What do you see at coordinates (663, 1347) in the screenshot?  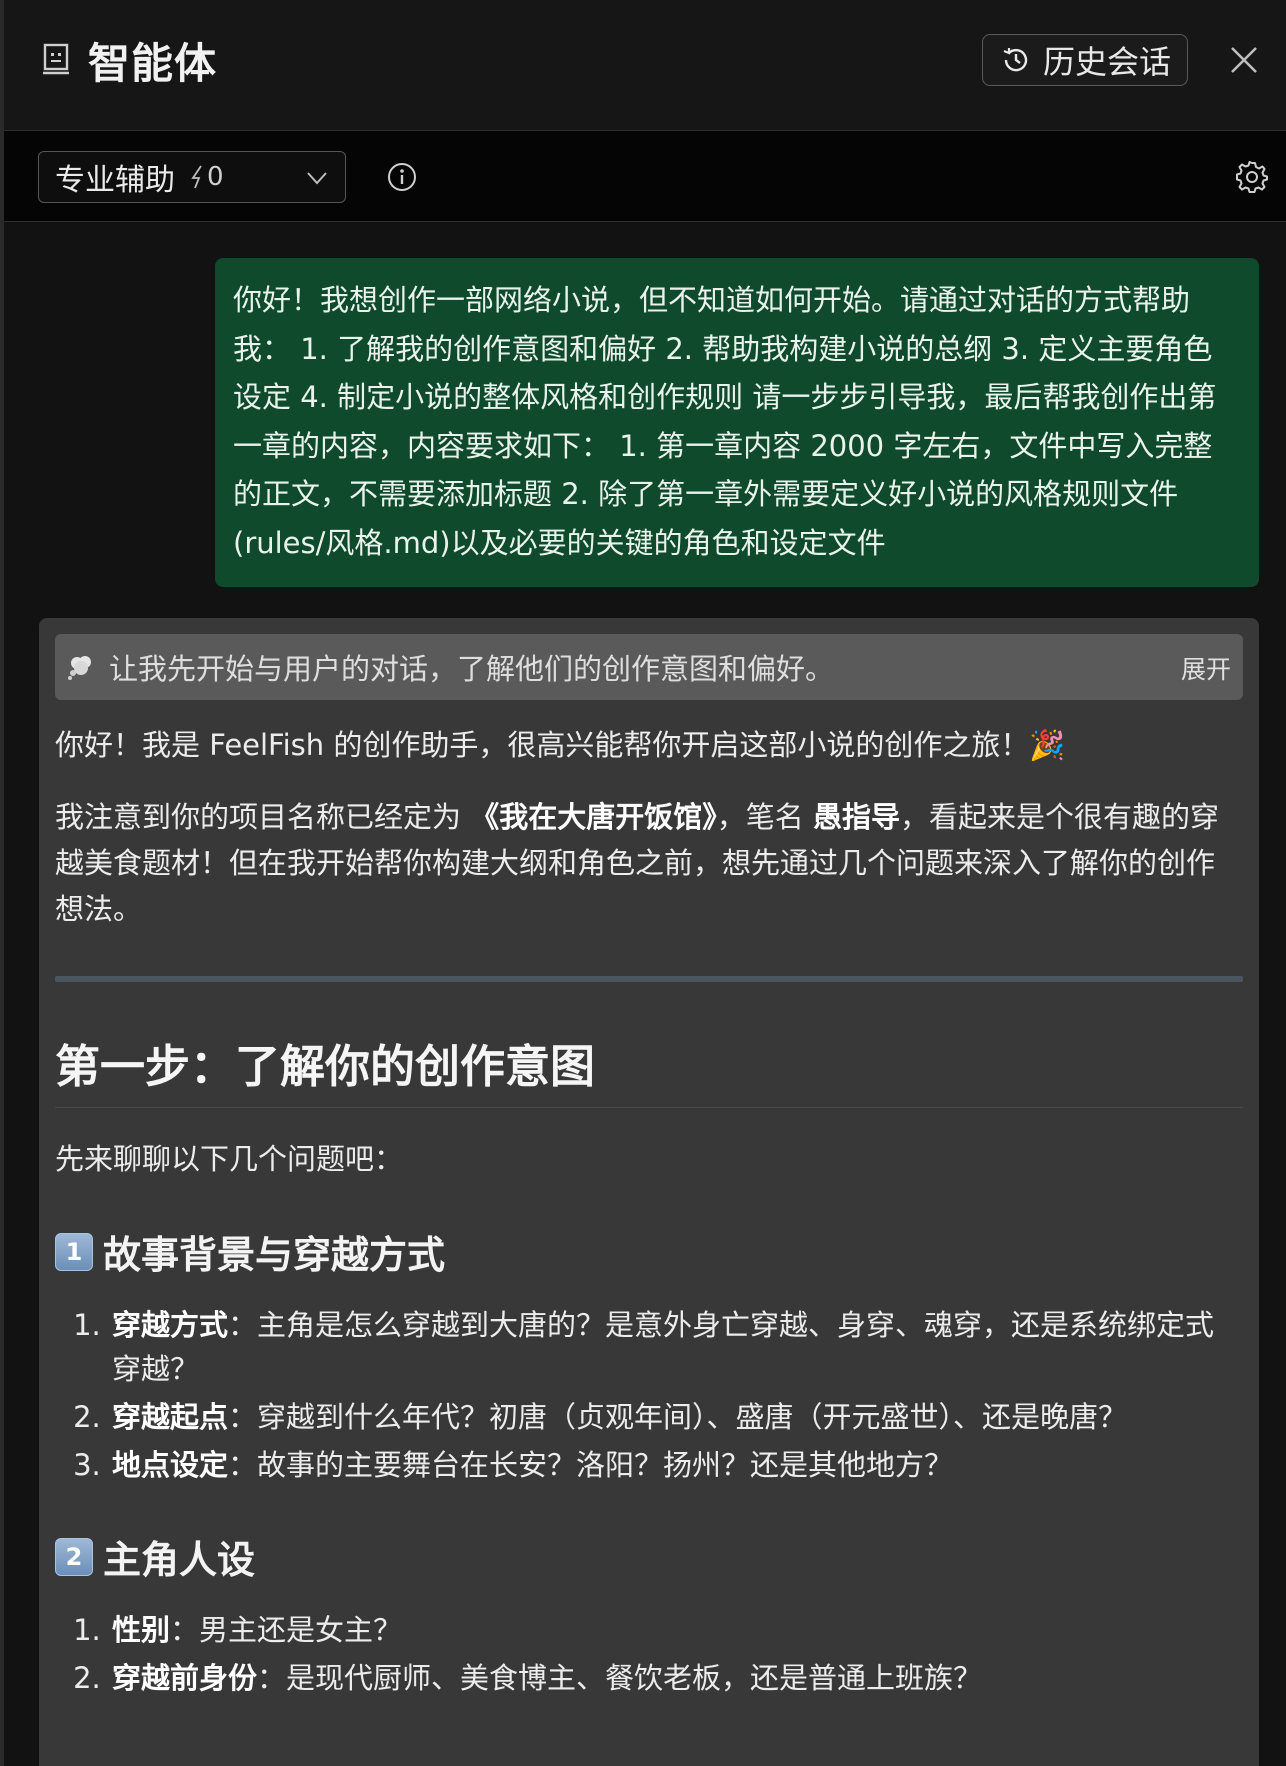 I see `item-text: ：主角是怎么穿越到大唐的？是意外身亡穿越、身穿、魂穿，还是系统绑定式穿越？` at bounding box center [663, 1347].